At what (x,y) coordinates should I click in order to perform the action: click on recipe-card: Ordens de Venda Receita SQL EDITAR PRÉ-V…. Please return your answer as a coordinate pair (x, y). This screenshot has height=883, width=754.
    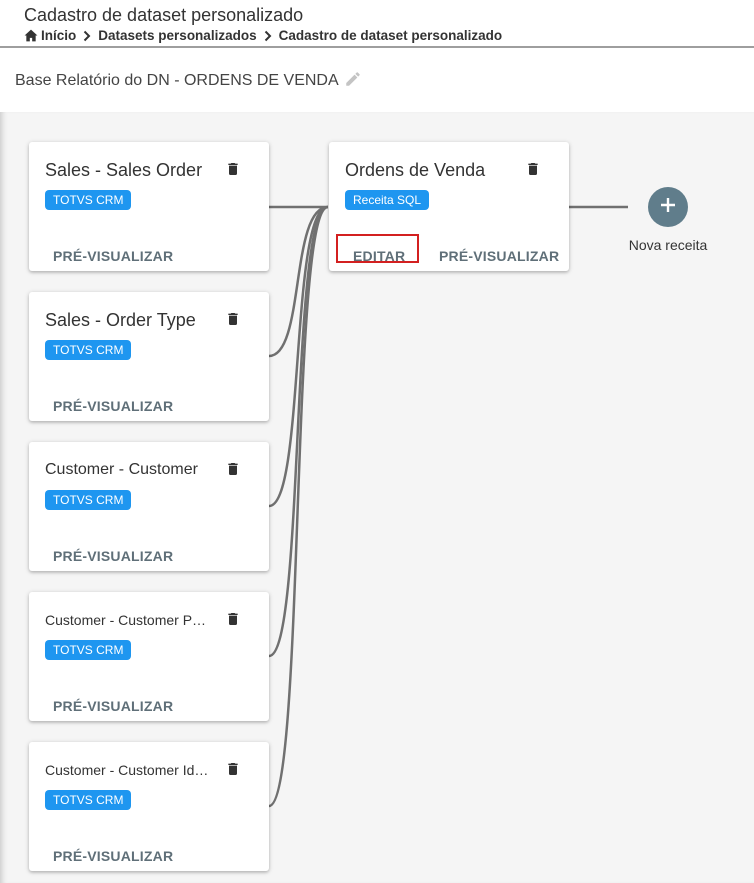
    Looking at the image, I should click on (449, 206).